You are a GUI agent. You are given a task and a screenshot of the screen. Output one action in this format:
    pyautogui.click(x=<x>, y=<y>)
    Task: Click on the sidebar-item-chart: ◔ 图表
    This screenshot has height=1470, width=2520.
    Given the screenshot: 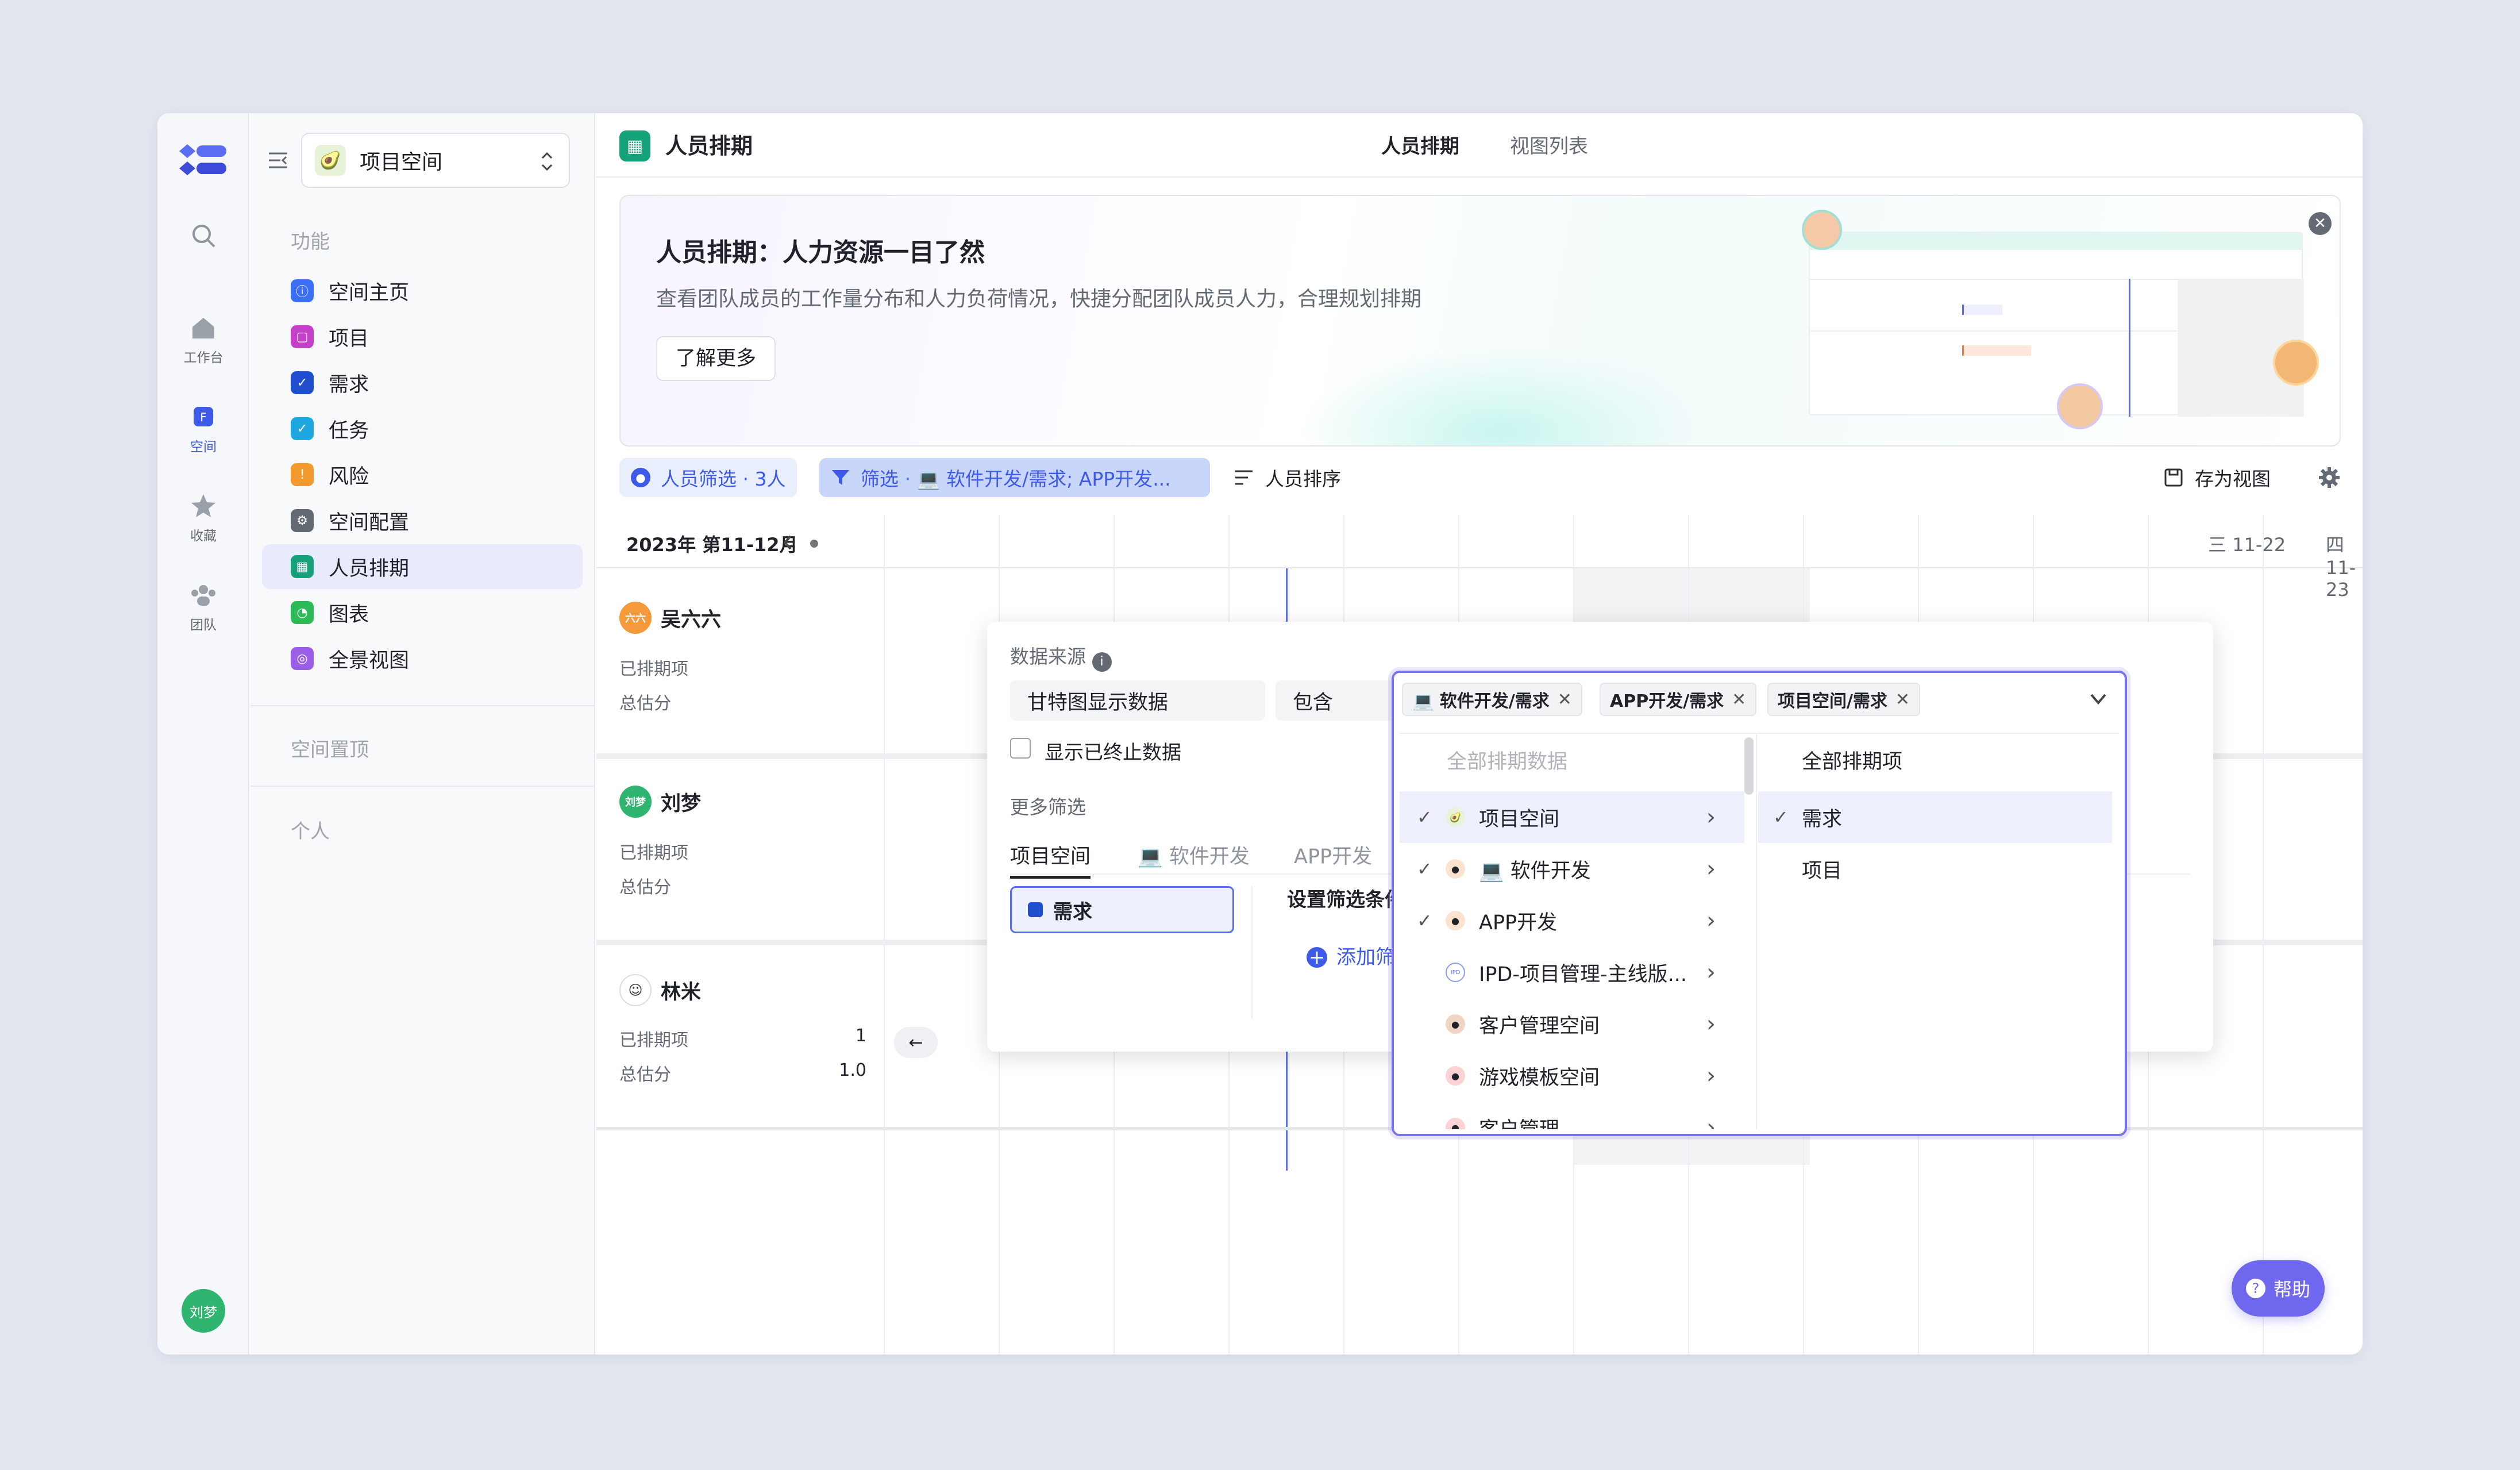 What is the action you would take?
    pyautogui.click(x=423, y=612)
    